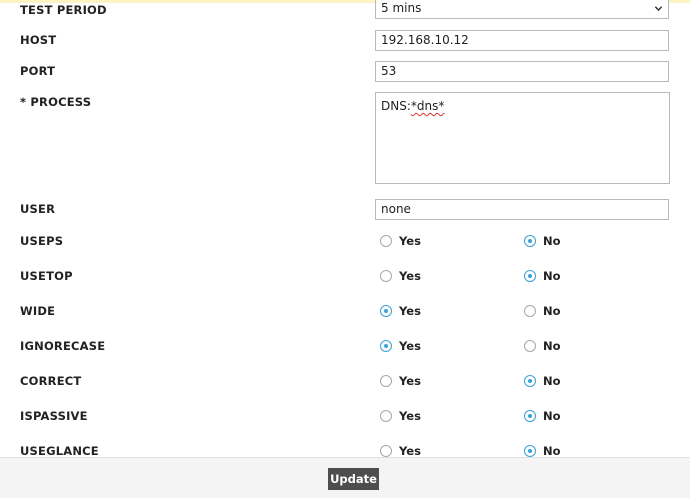 The image size is (690, 498). Describe the element at coordinates (542, 416) in the screenshot. I see `ispassive-no-option: No` at that location.